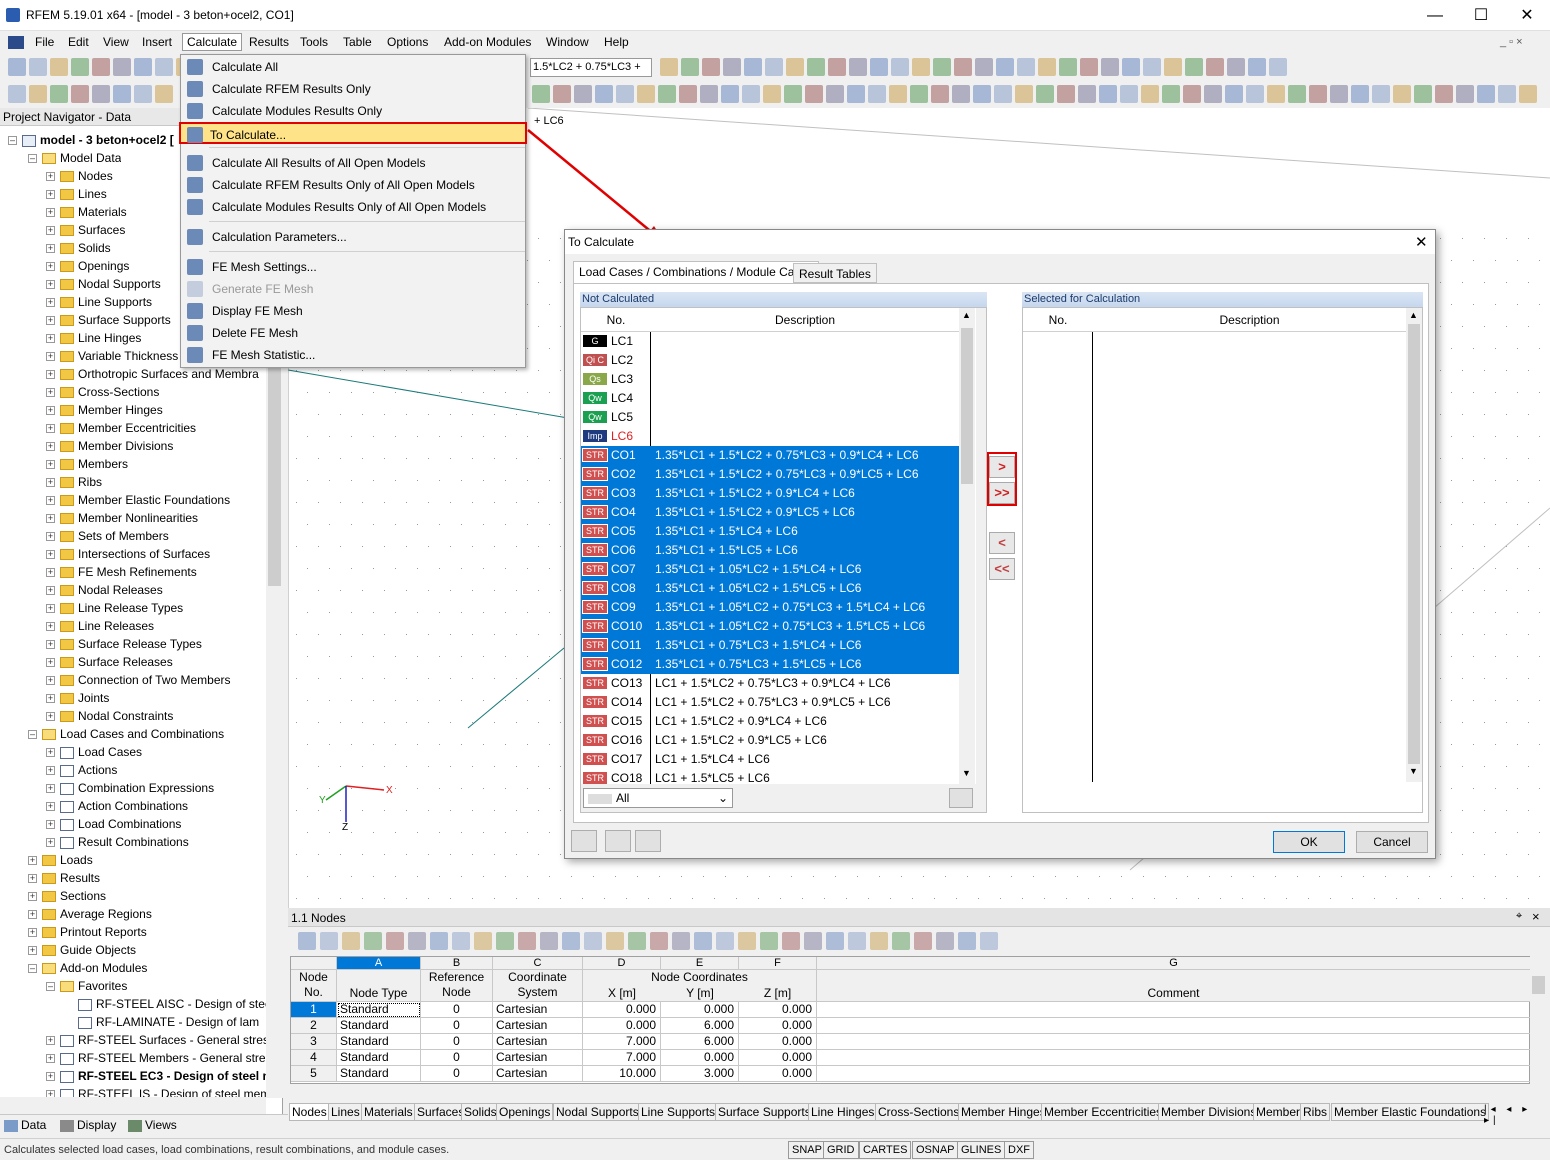 The height and width of the screenshot is (1160, 1550). I want to click on tab-result-tables: Result Tables, so click(835, 273).